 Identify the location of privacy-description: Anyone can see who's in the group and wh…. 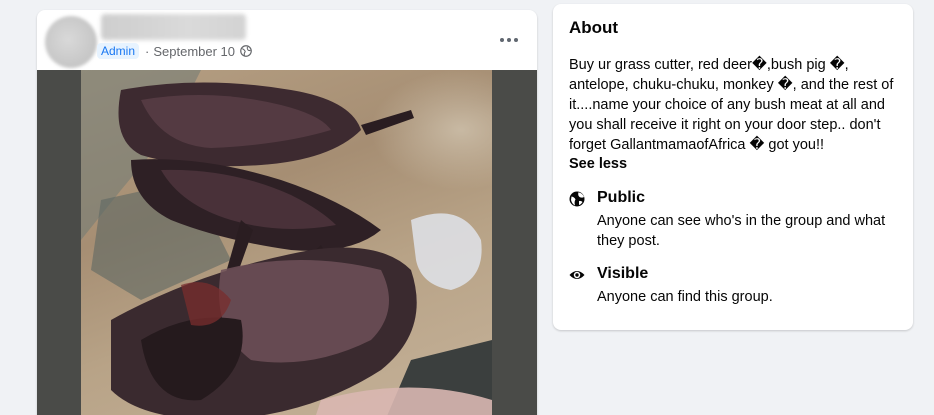
(741, 231).